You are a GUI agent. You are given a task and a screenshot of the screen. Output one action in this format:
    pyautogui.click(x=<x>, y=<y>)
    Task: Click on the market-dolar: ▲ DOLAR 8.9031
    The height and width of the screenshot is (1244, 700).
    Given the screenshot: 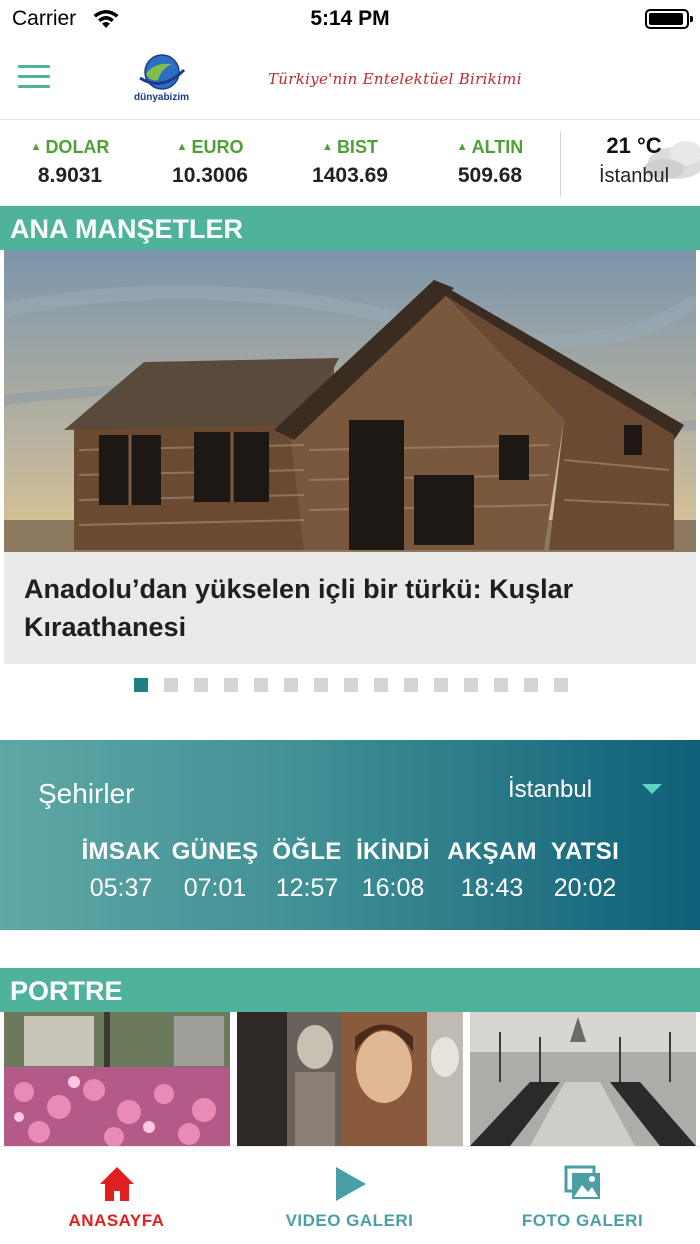 What is the action you would take?
    pyautogui.click(x=70, y=162)
    